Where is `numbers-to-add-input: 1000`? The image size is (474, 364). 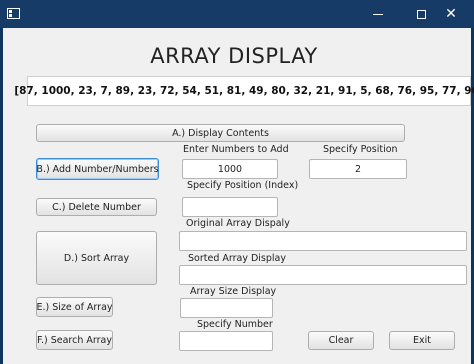
numbers-to-add-input: 1000 is located at coordinates (230, 169).